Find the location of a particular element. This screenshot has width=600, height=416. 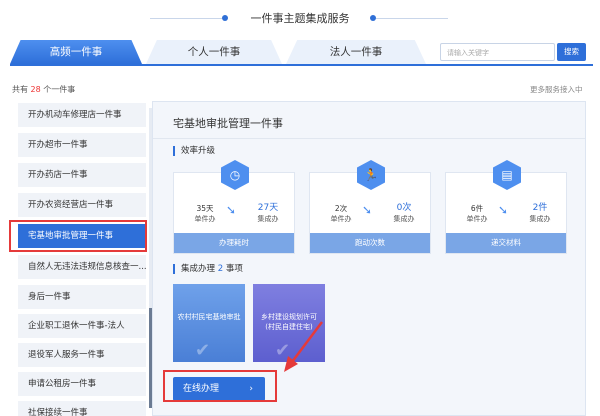

red-pointer-arrow is located at coordinates (303, 346).